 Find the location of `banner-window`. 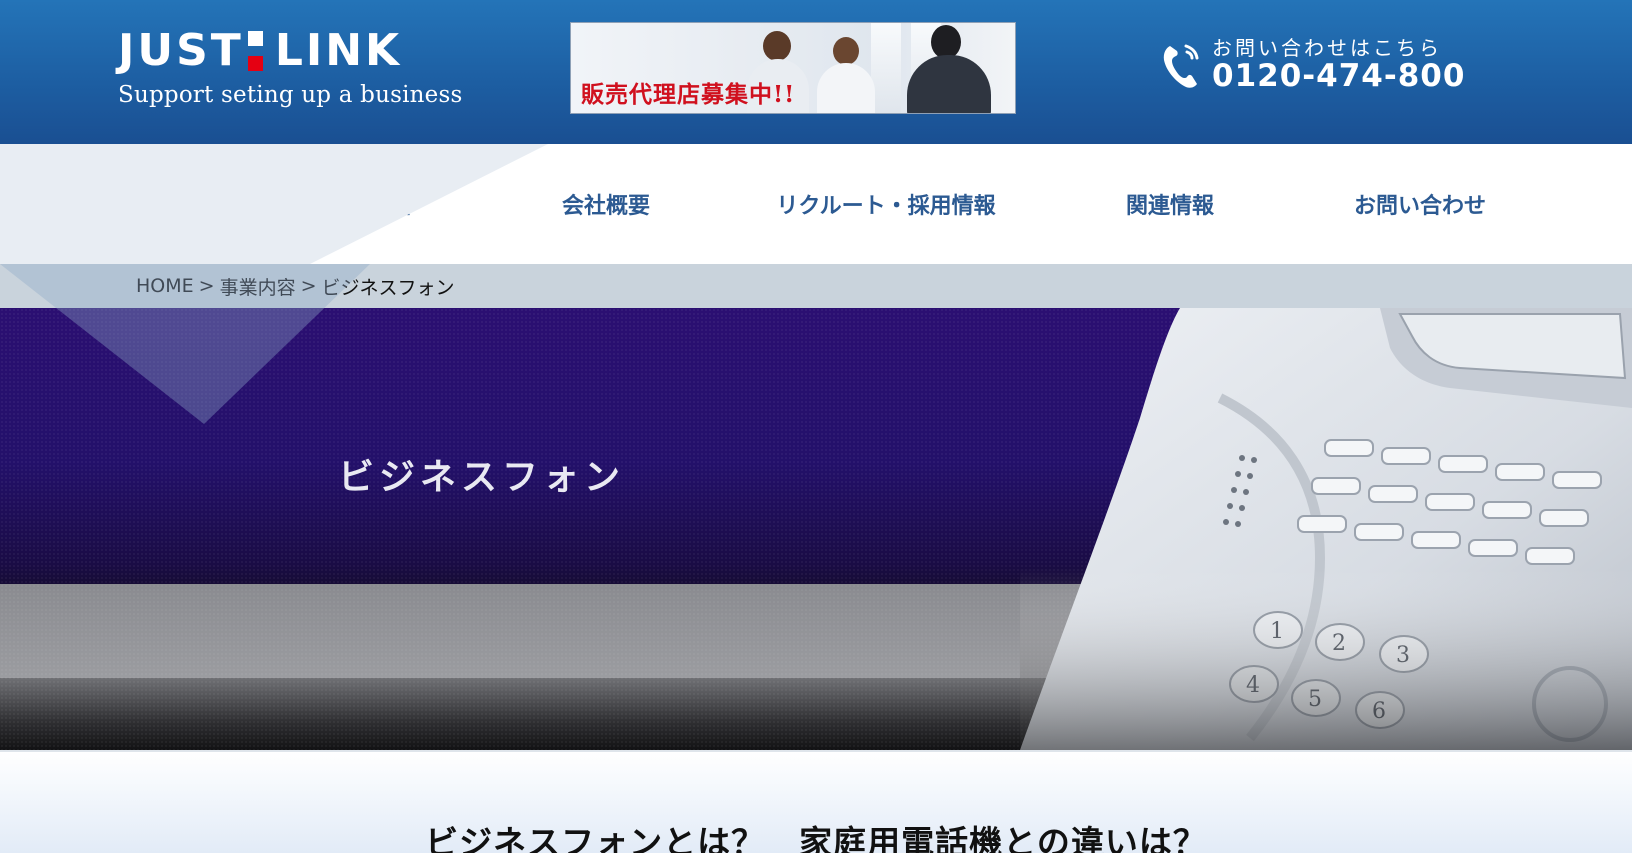

banner-window is located at coordinates (886, 68).